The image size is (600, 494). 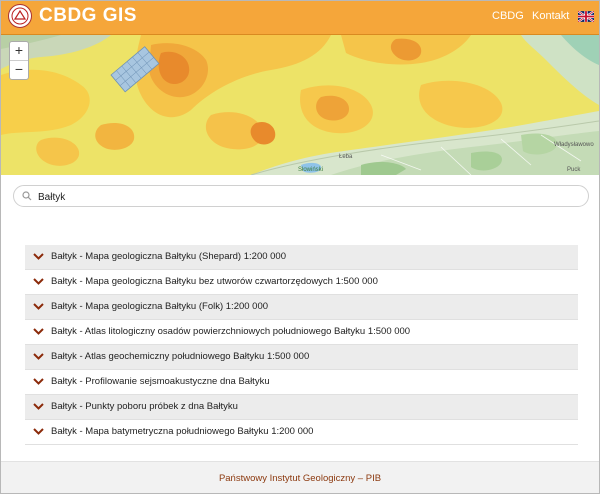 I want to click on search-icon, so click(x=27, y=196).